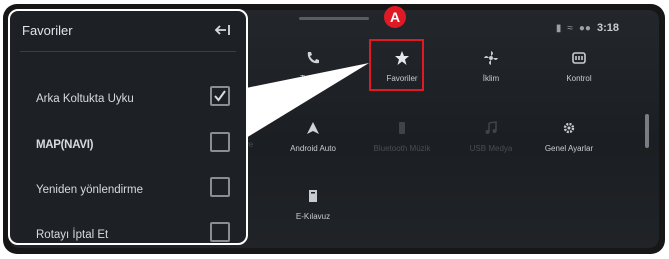 The width and height of the screenshot is (669, 259). I want to click on checkbox-checked, so click(220, 96).